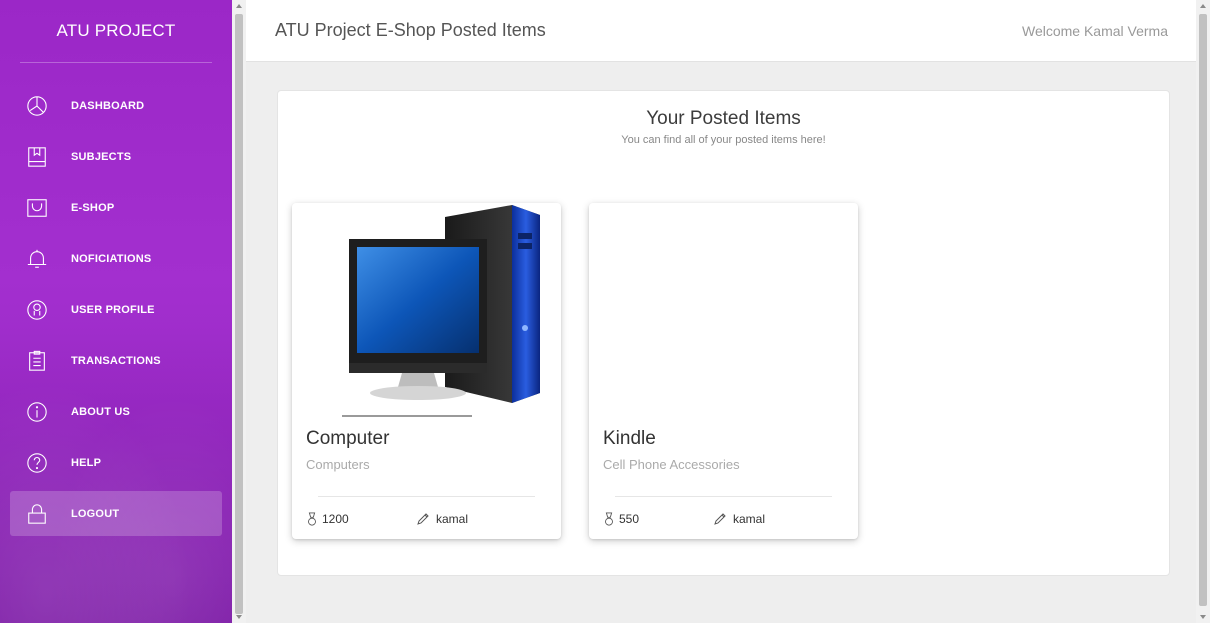  Describe the element at coordinates (671, 464) in the screenshot. I see `item-category: Cell Phone Accessories` at that location.